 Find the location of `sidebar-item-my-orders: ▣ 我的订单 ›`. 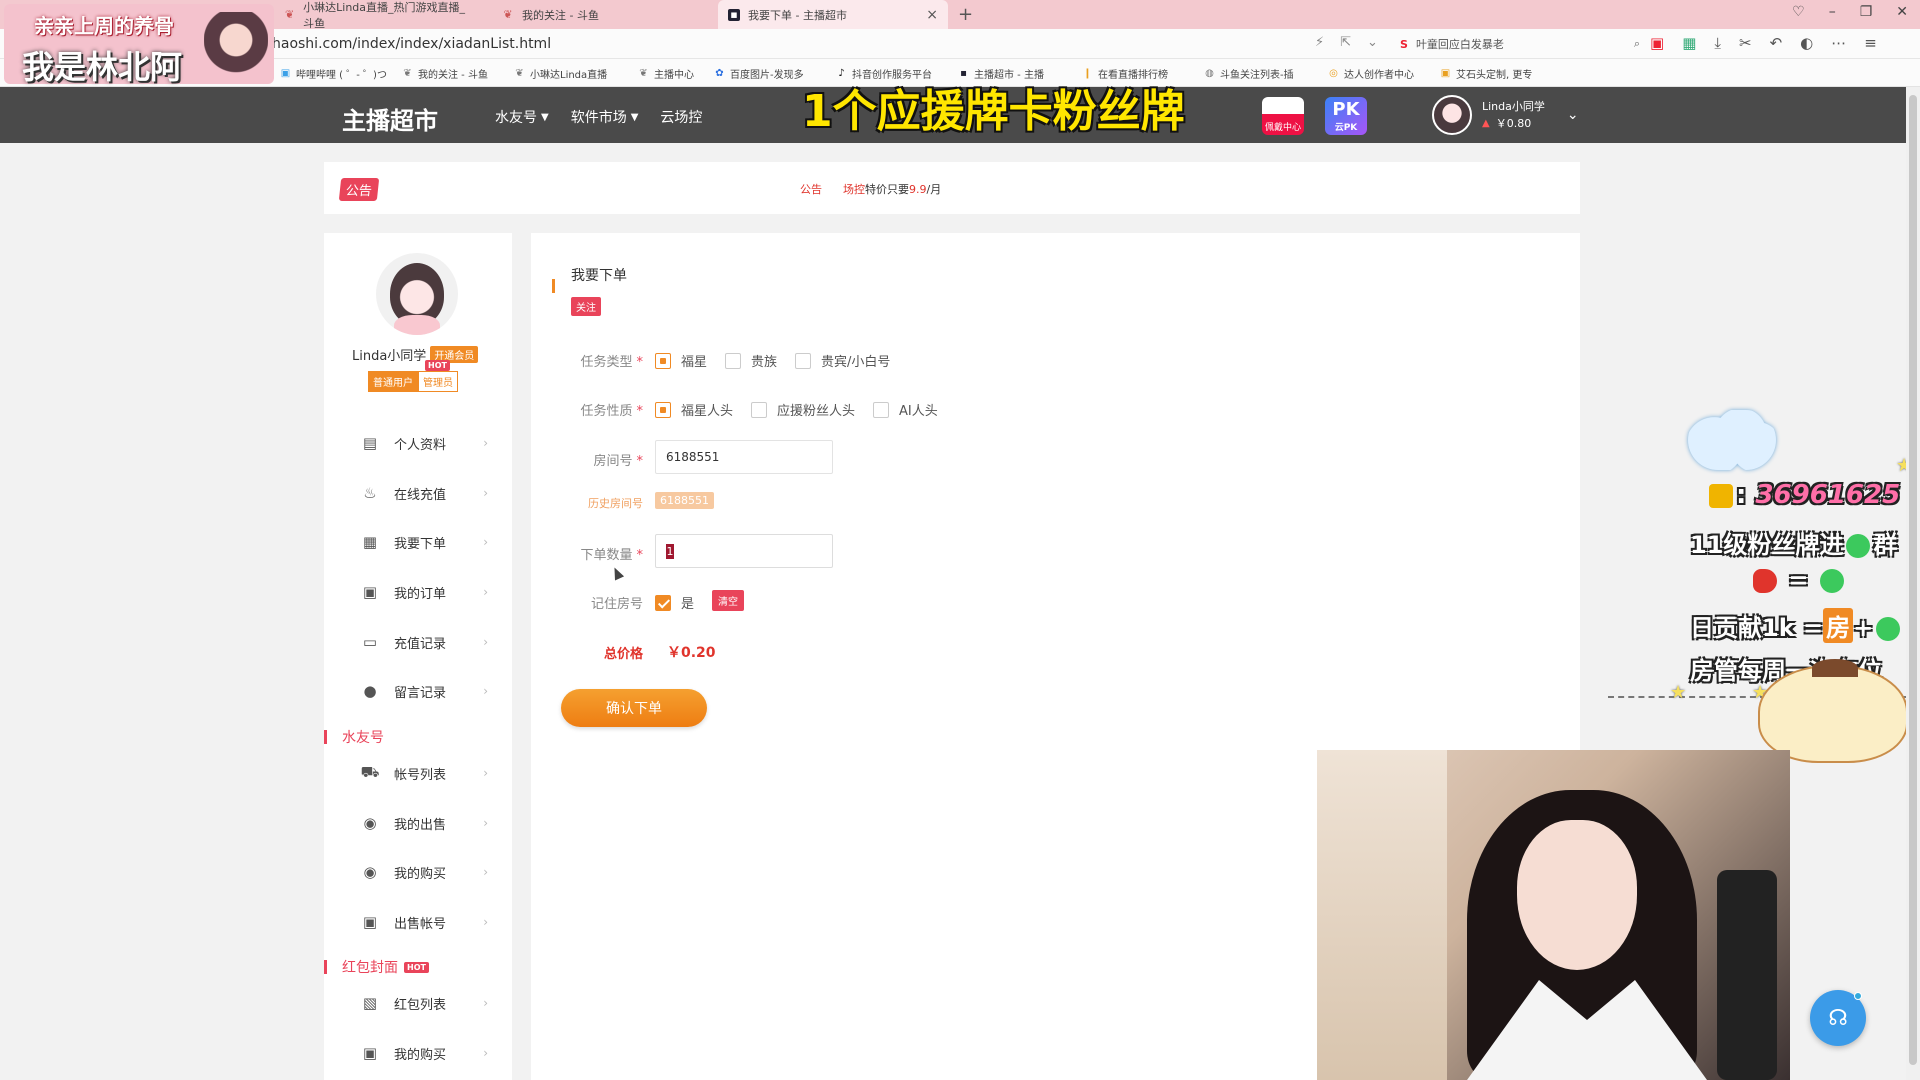

sidebar-item-my-orders: ▣ 我的订单 › is located at coordinates (424, 592).